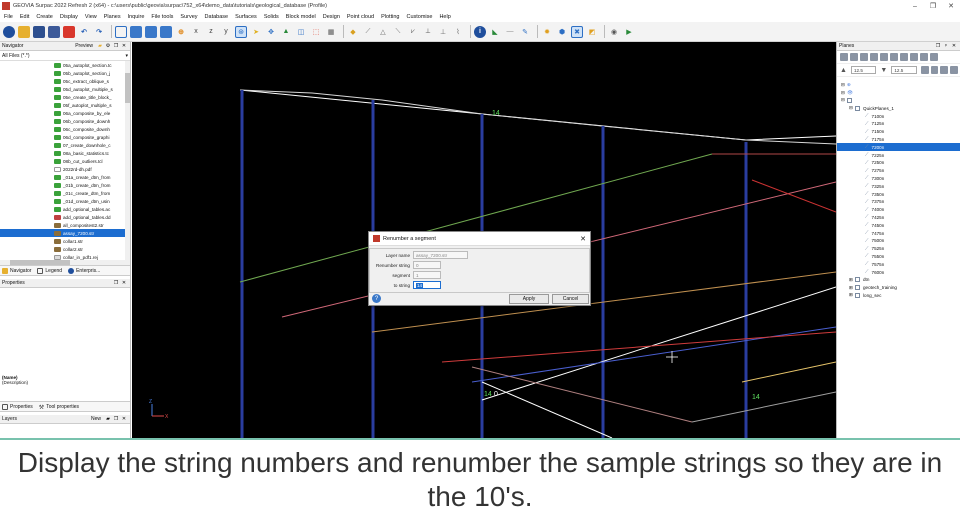 This screenshot has width=960, height=520. Describe the element at coordinates (316, 32) in the screenshot. I see `select-region-icon: ⬚` at that location.